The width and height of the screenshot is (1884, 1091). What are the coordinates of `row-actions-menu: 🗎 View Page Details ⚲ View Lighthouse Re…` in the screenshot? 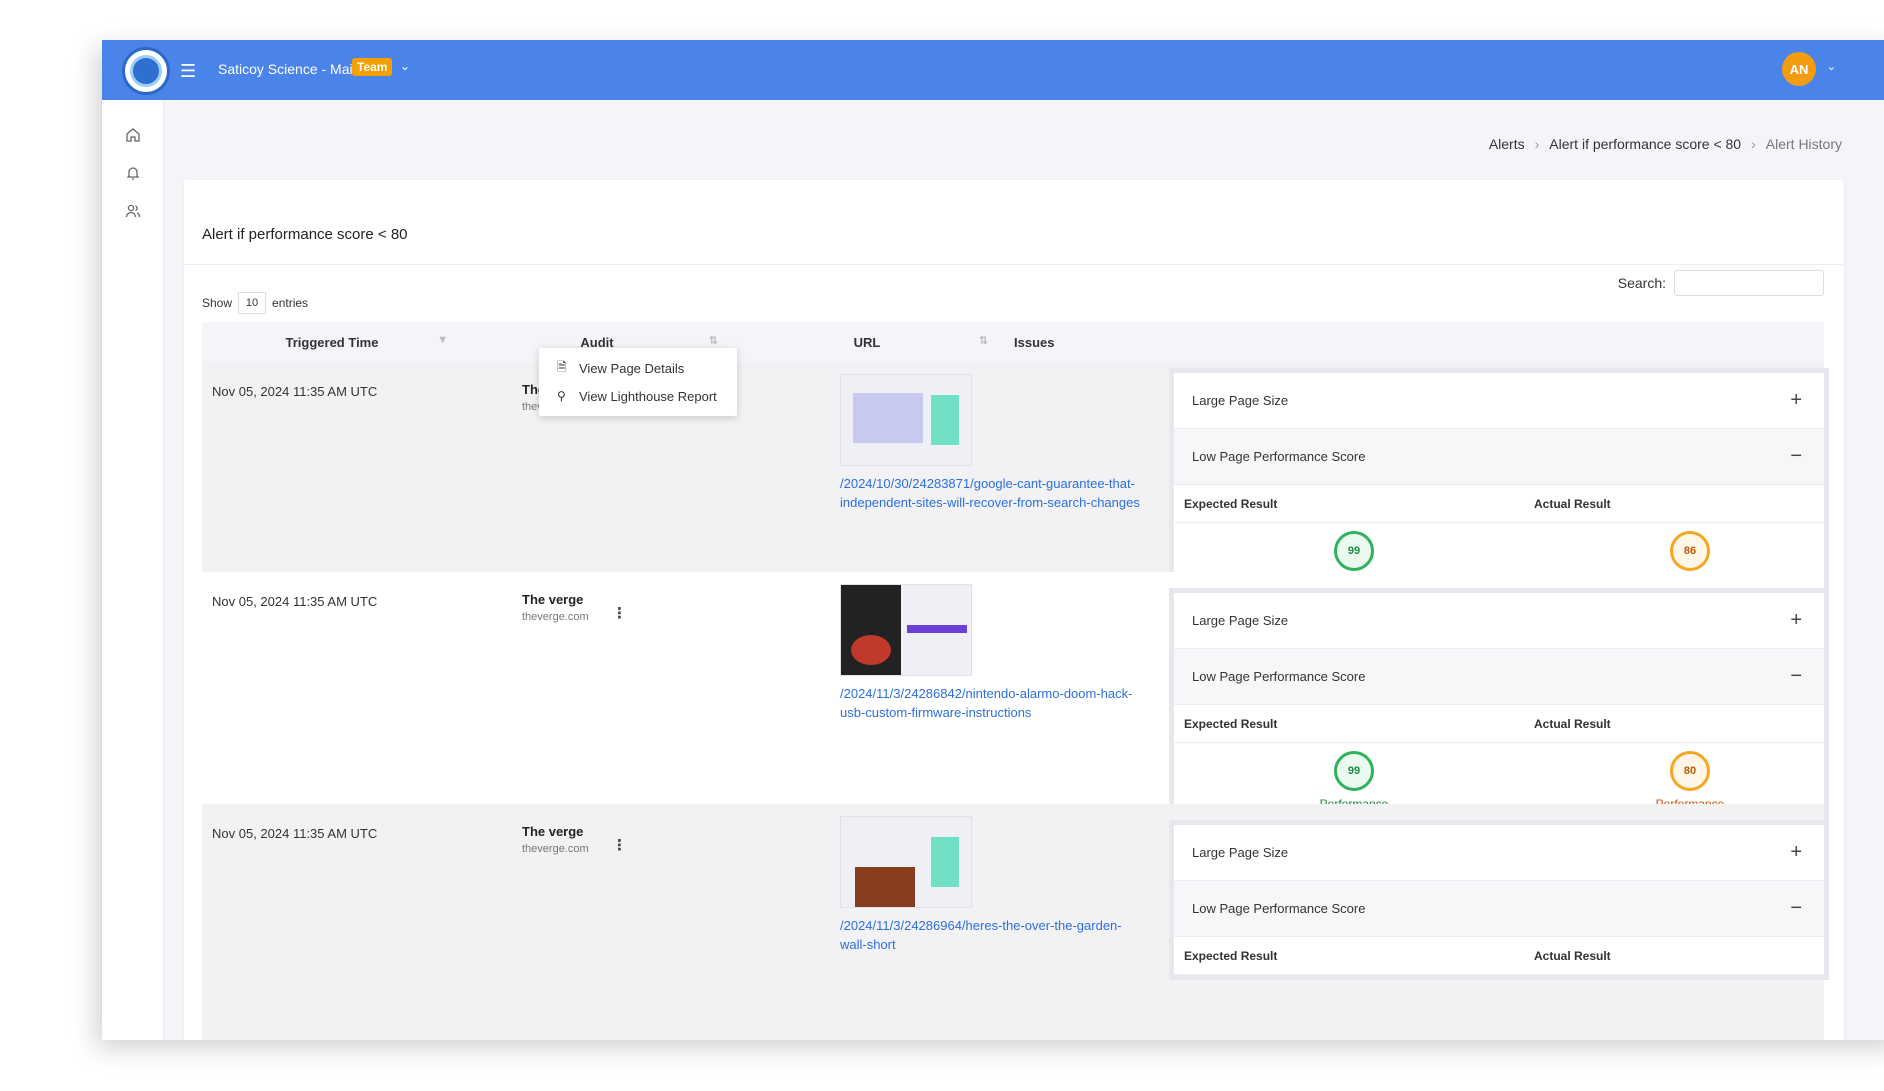 It's located at (638, 382).